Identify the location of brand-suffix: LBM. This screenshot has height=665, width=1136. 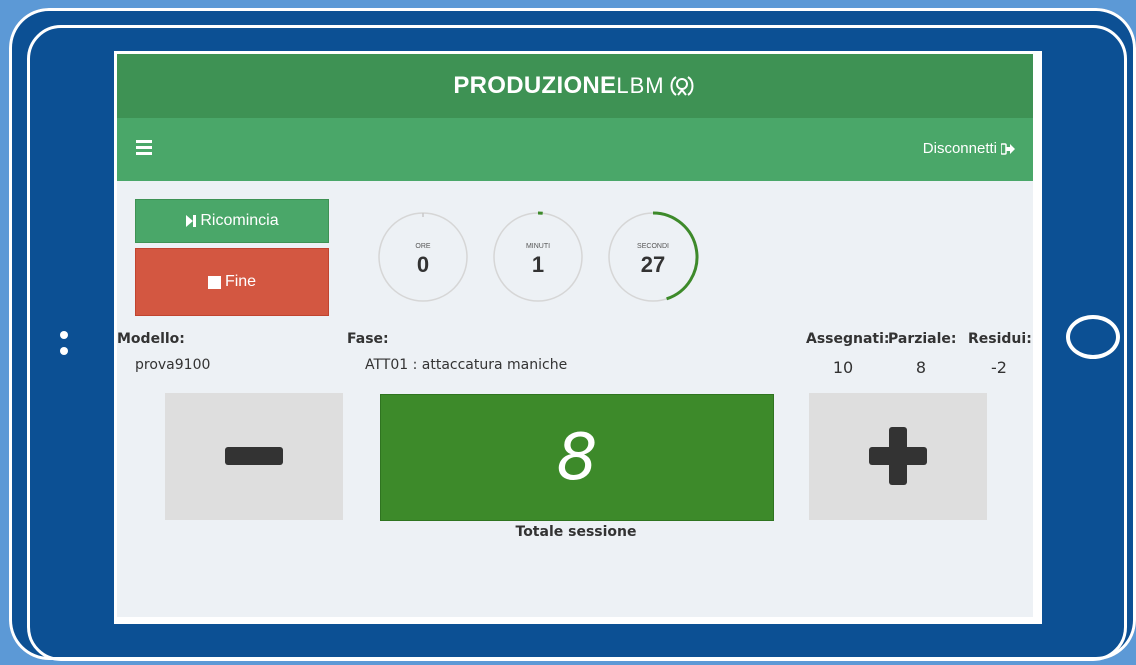
(640, 85).